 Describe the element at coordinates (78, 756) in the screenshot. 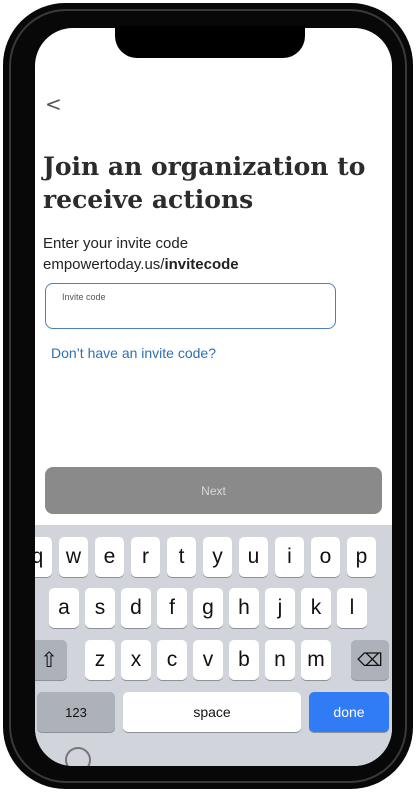

I see `emoji-globe-icon` at that location.